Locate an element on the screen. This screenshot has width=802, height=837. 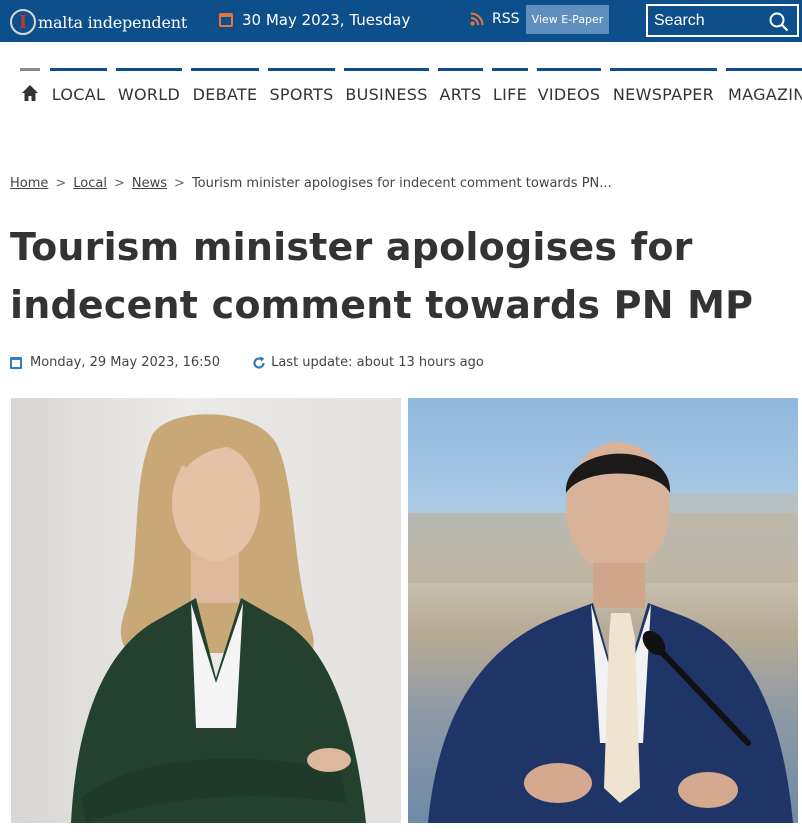
article-title-line-1: Tourism minister apologises for is located at coordinates (351, 247).